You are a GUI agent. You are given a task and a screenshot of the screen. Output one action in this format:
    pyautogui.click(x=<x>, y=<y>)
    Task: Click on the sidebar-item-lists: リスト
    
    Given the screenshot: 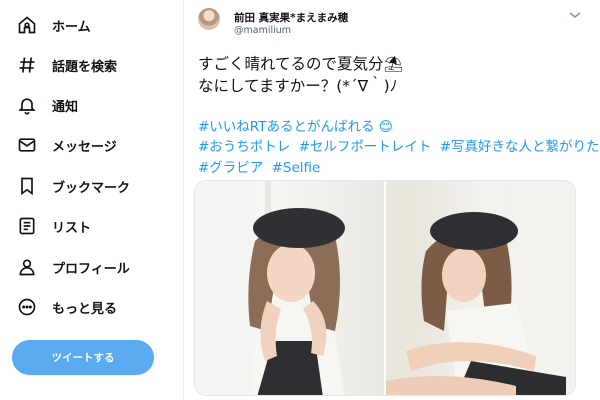 What is the action you would take?
    pyautogui.click(x=53, y=226)
    